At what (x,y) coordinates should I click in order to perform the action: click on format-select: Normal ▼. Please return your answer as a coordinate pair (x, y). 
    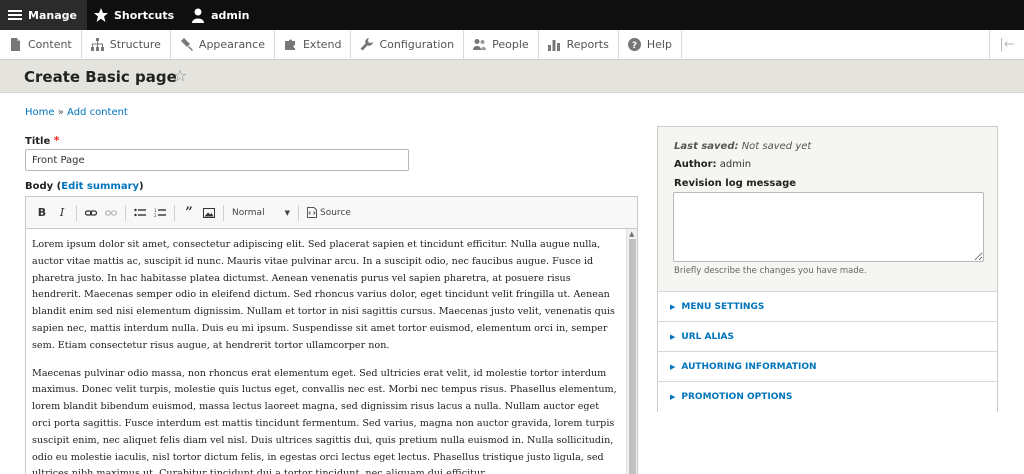
    Looking at the image, I should click on (261, 213).